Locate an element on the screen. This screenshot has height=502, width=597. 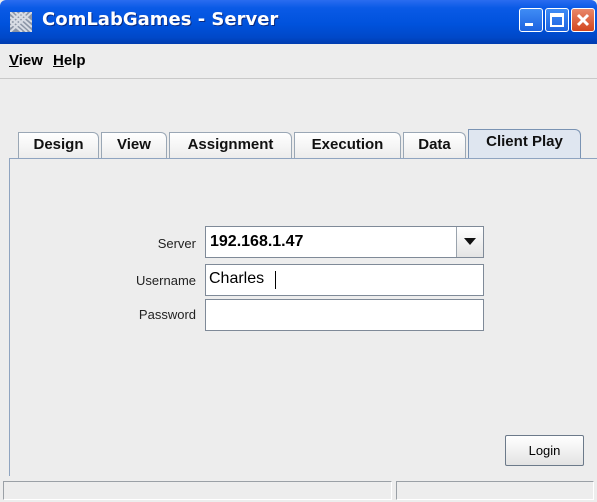
server-value: 192.168.1.47 is located at coordinates (257, 241).